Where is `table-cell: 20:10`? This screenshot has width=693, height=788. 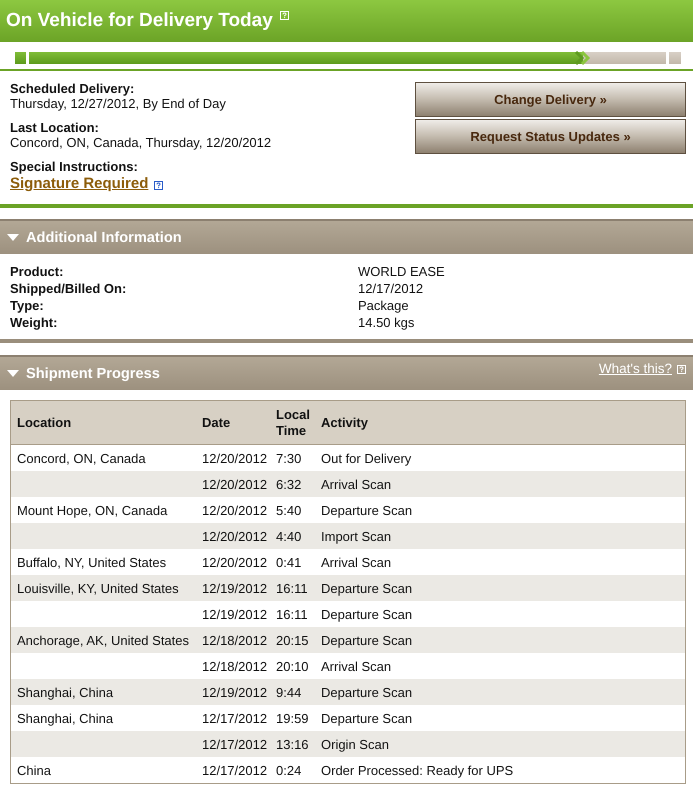
table-cell: 20:10 is located at coordinates (292, 666).